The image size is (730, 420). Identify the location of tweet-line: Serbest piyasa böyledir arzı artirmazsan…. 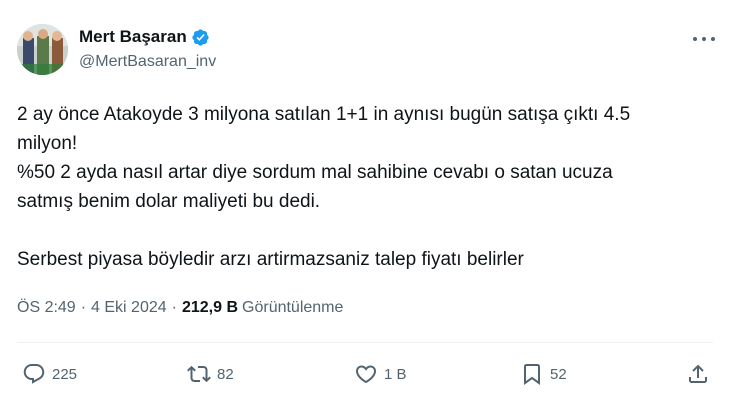
(270, 259).